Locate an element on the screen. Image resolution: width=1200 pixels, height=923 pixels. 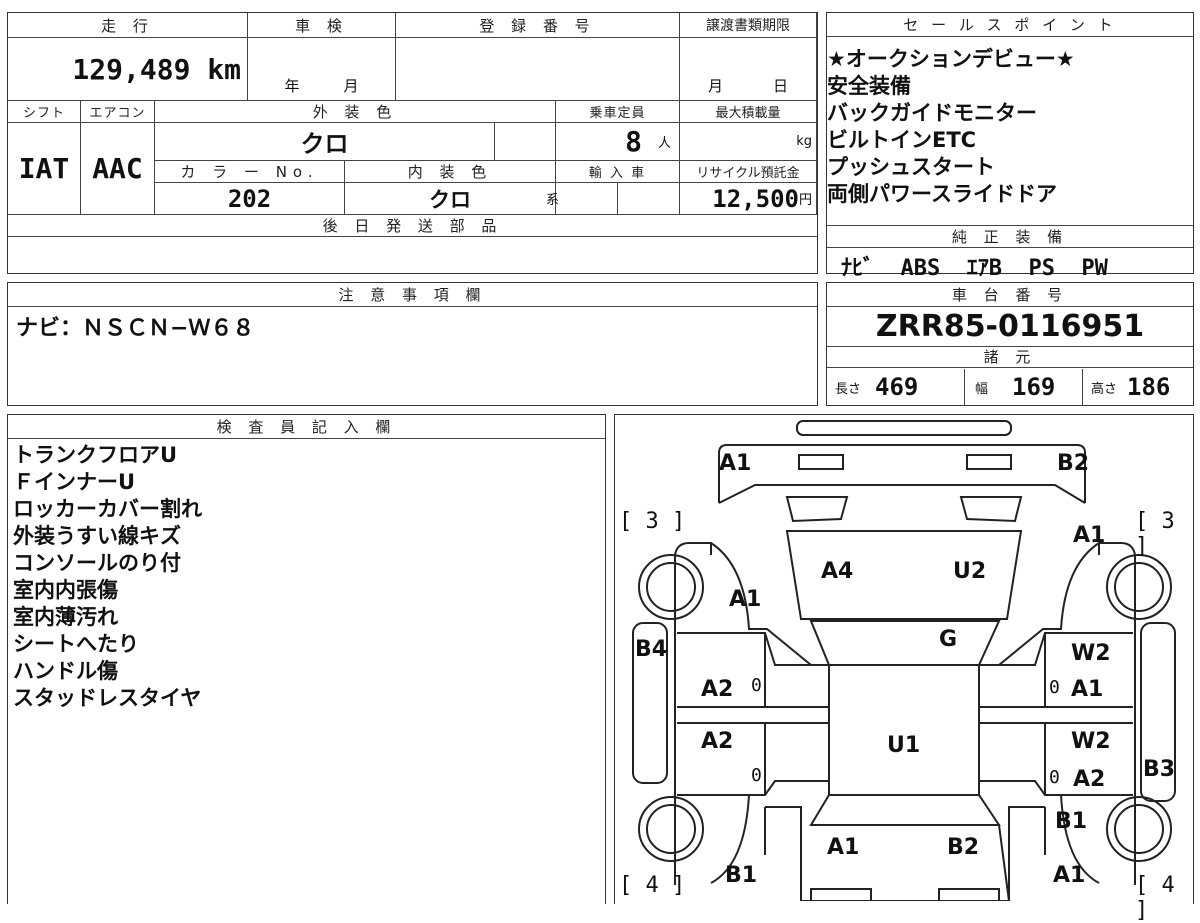
mark-front-right-corner: B2 is located at coordinates (1073, 463).